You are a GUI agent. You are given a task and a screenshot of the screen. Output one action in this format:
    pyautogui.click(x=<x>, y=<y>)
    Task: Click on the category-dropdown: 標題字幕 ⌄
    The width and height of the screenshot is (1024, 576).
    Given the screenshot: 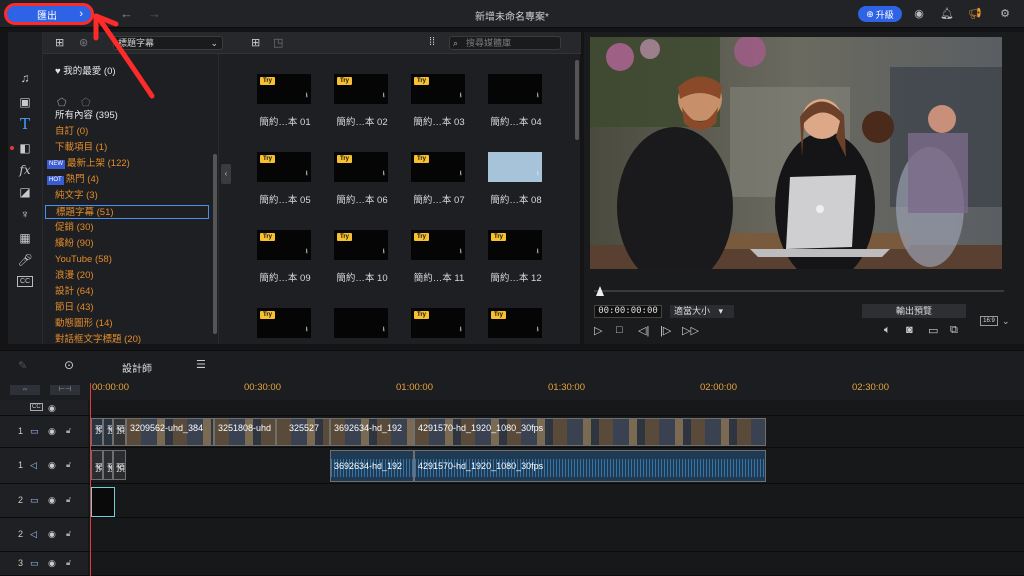 What is the action you would take?
    pyautogui.click(x=168, y=43)
    